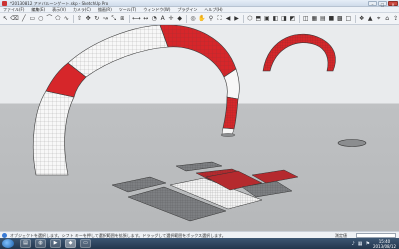  Describe the element at coordinates (66, 19) in the screenshot. I see `freehand-icon: ∿` at that location.